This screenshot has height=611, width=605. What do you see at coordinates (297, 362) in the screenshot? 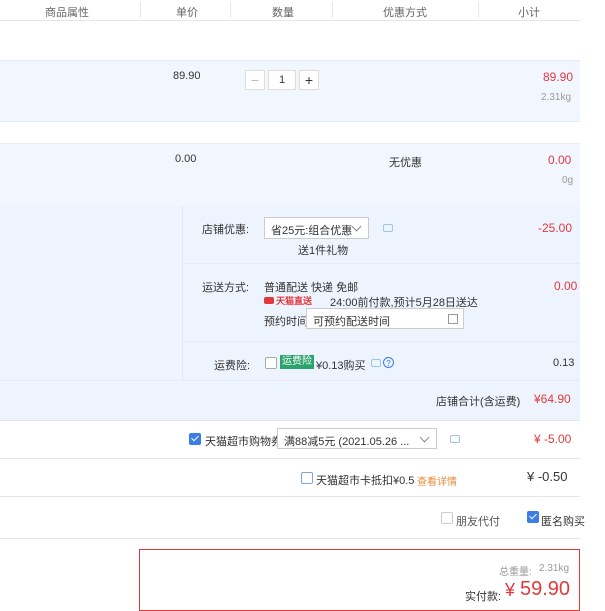
I see `ins-tag: 运费险` at bounding box center [297, 362].